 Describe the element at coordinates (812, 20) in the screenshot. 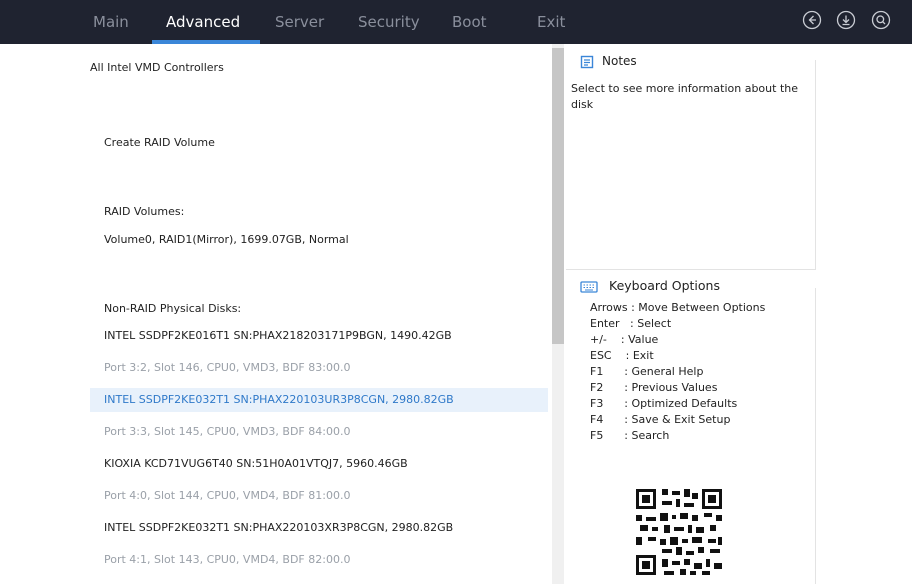

I see `back-icon` at that location.